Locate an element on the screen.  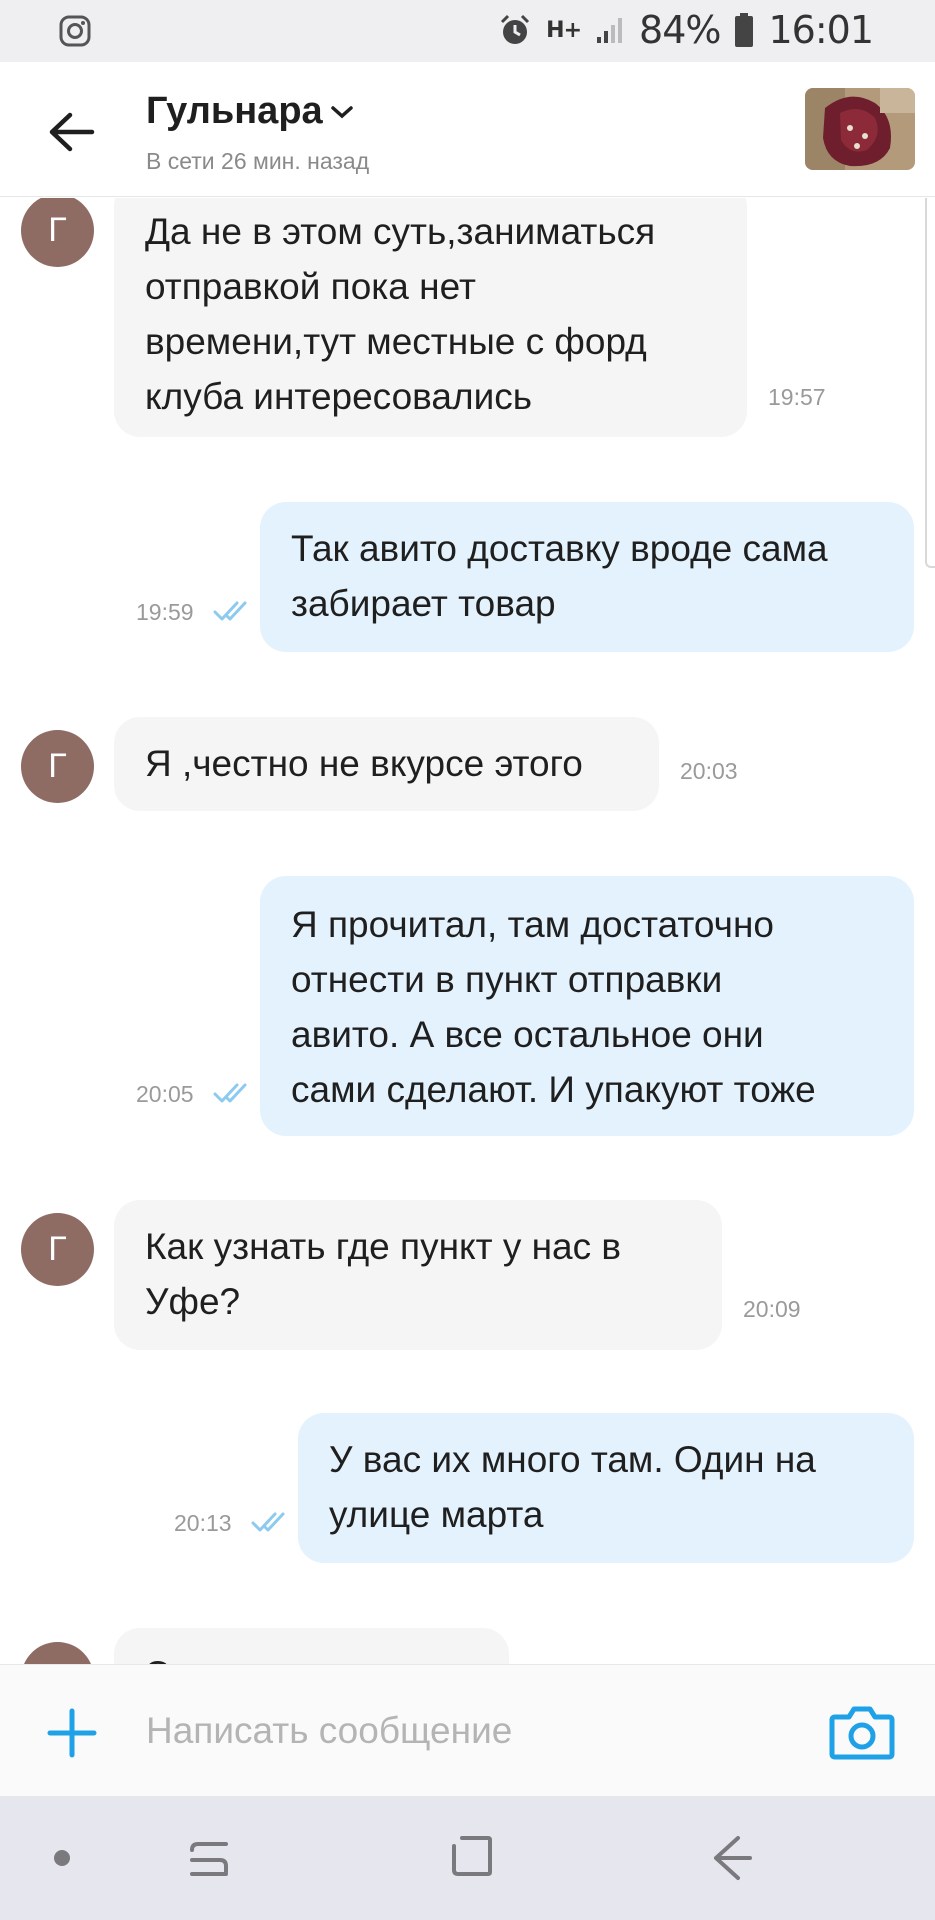
message-composer is located at coordinates (467, 1730).